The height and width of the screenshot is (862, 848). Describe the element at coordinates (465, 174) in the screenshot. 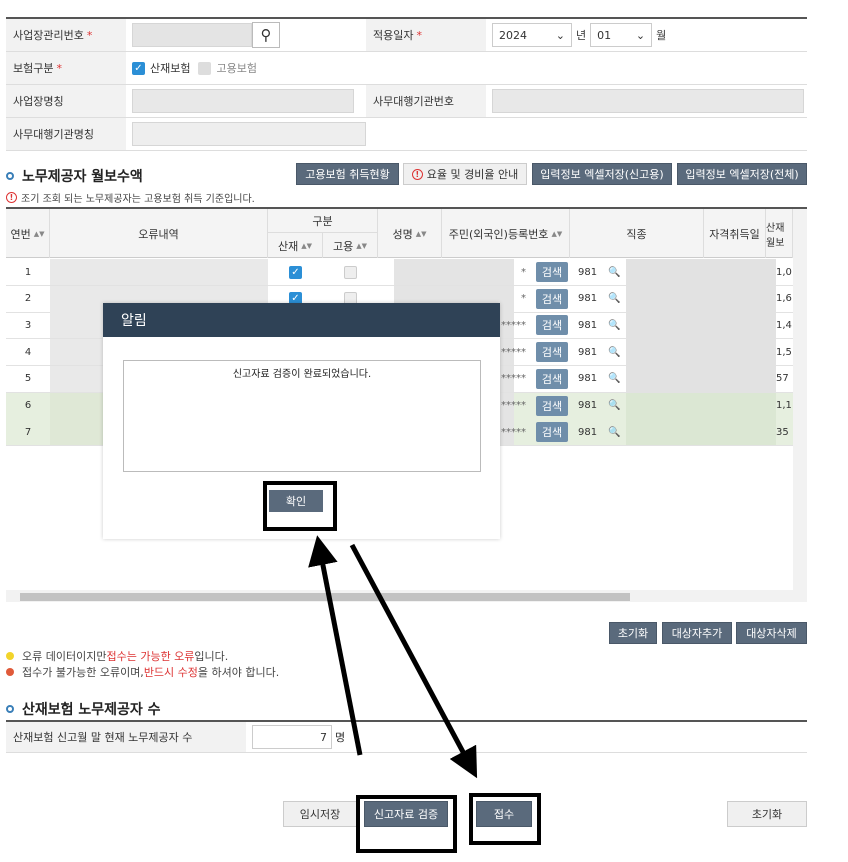

I see `rate-guide-button: ! 요율 및 경비율 안내` at that location.